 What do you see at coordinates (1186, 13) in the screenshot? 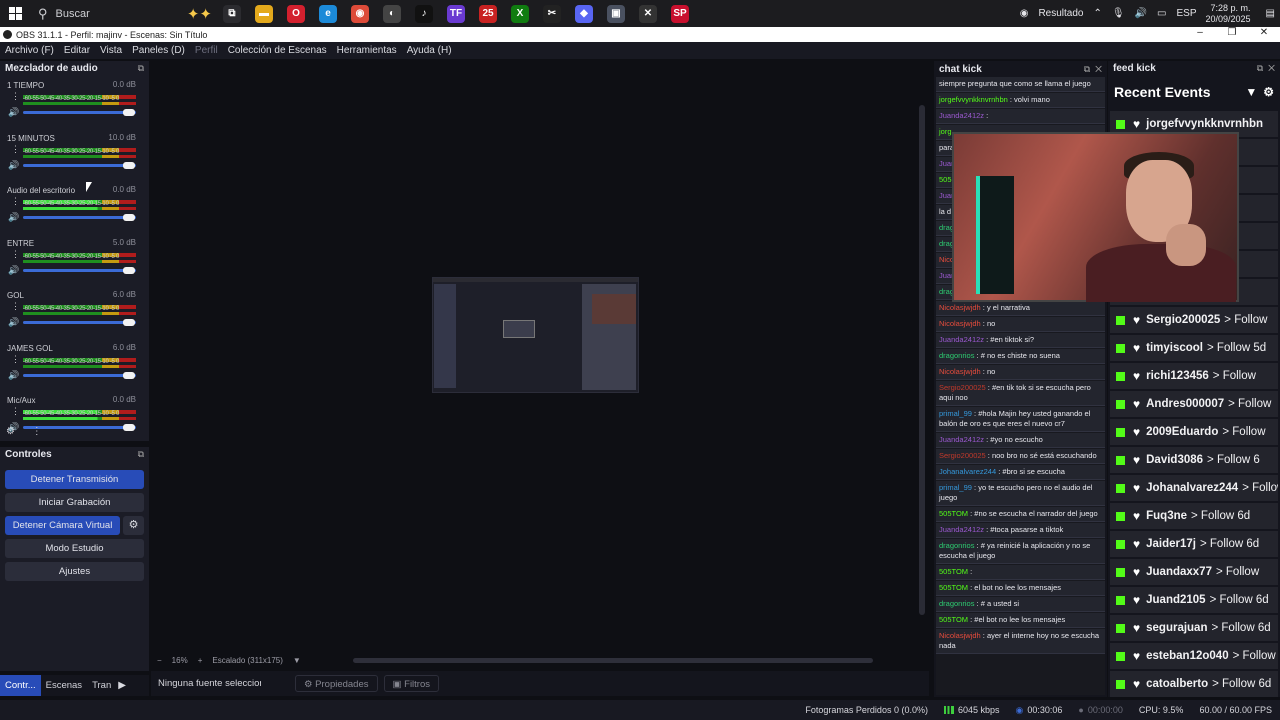
I see `language-label: ESP` at bounding box center [1186, 13].